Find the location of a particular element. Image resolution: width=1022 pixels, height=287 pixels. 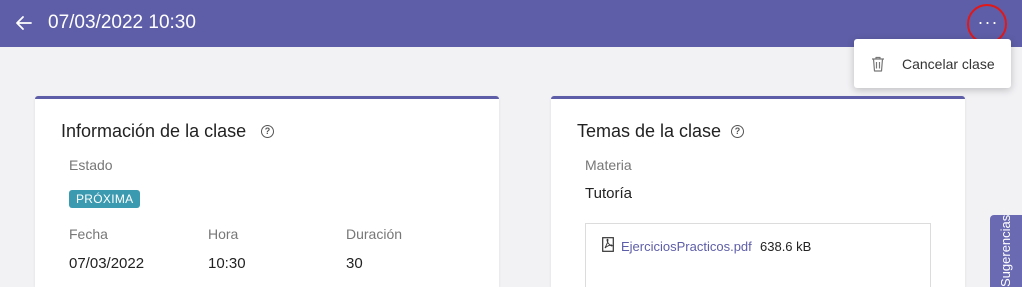

suggestions-tab-label: Sugerencias is located at coordinates (1005, 251).